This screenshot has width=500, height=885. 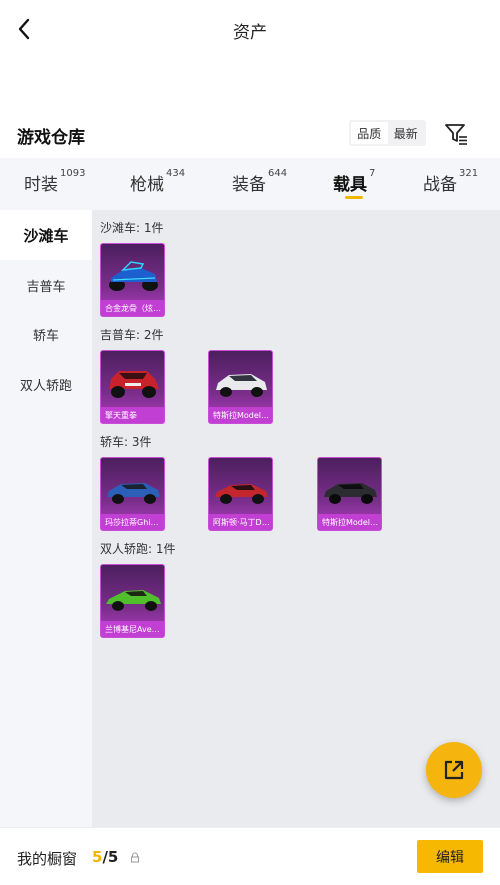 What do you see at coordinates (110, 857) in the screenshot?
I see `showcase-total: /5` at bounding box center [110, 857].